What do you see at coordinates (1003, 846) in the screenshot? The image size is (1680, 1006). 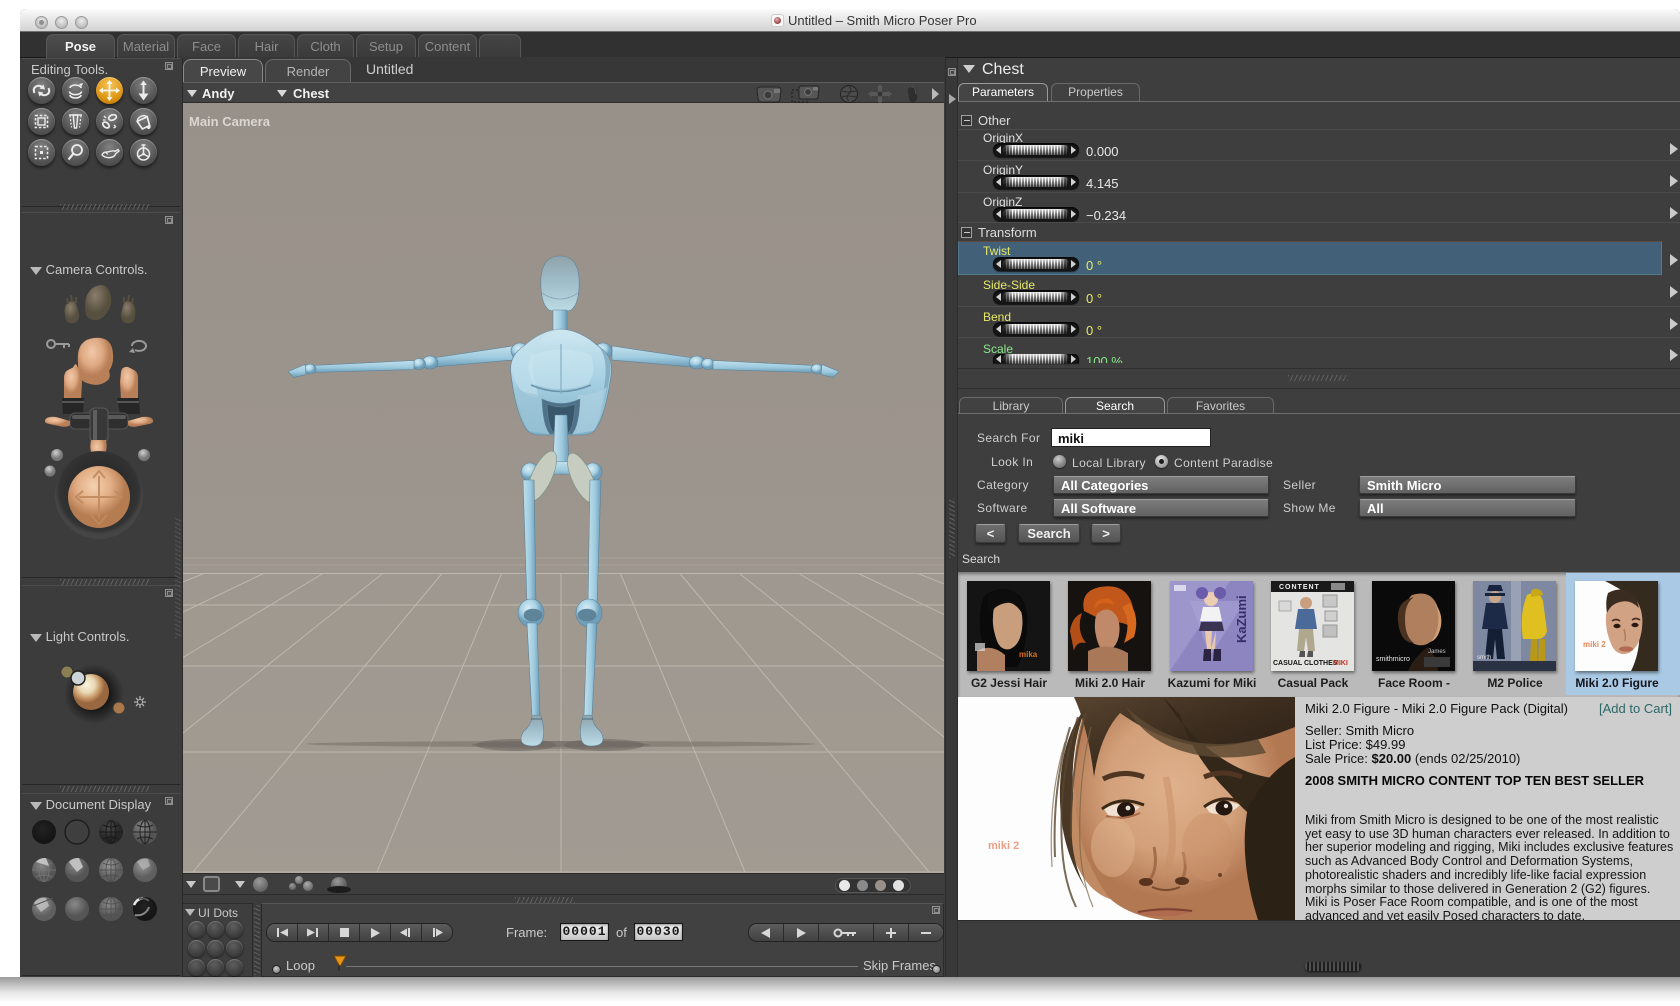 I see `svg-text: mіkі 2` at bounding box center [1003, 846].